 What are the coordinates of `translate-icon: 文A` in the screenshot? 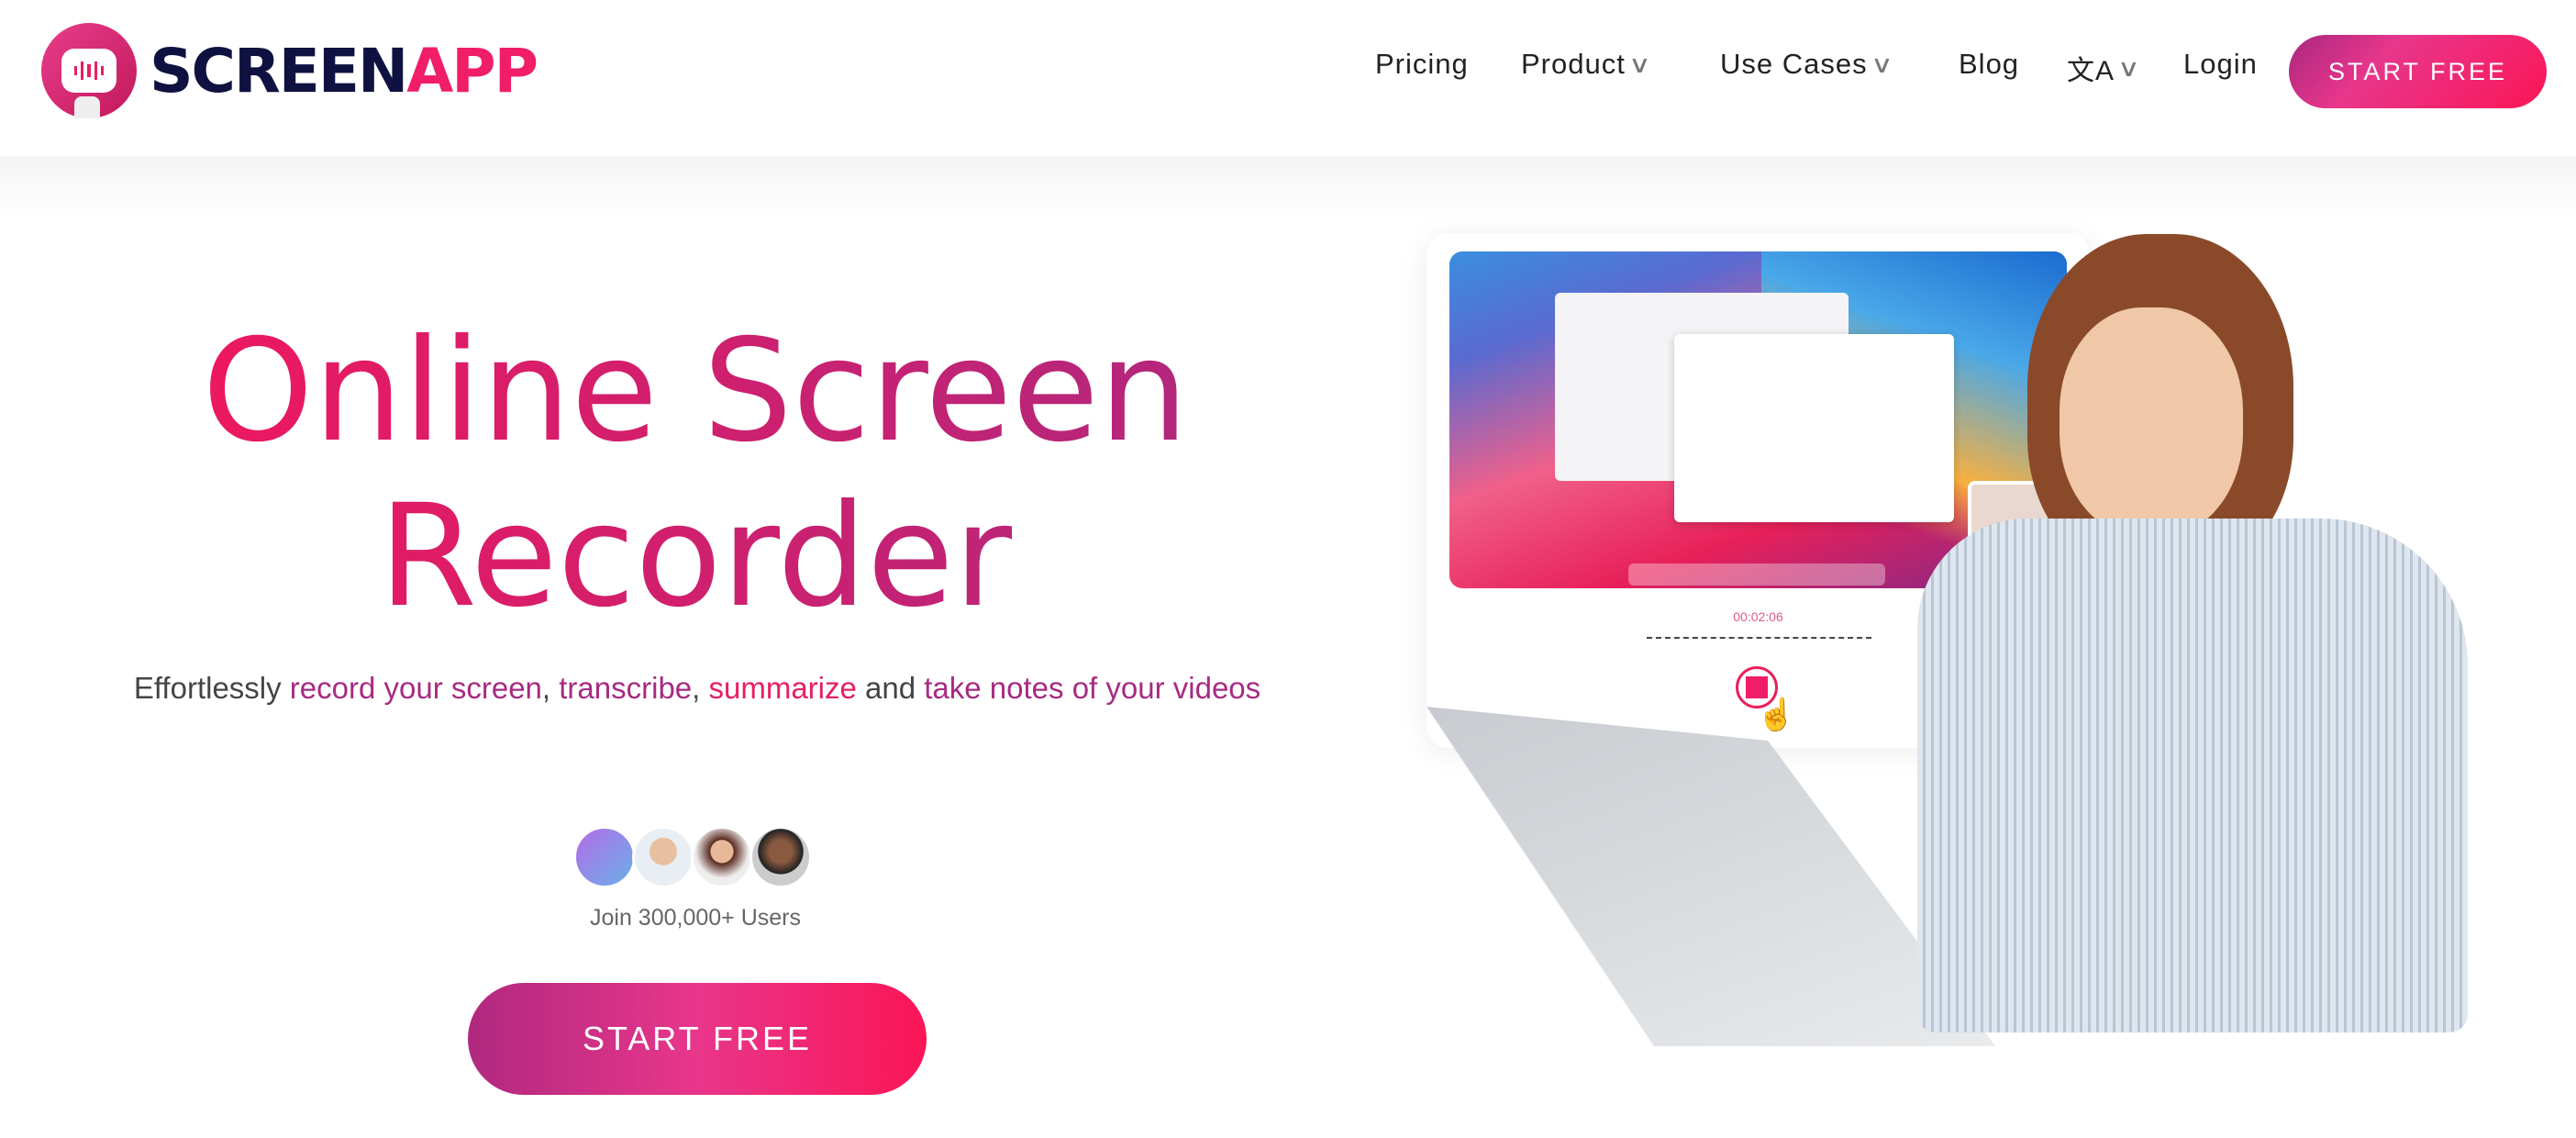 It's located at (2091, 71).